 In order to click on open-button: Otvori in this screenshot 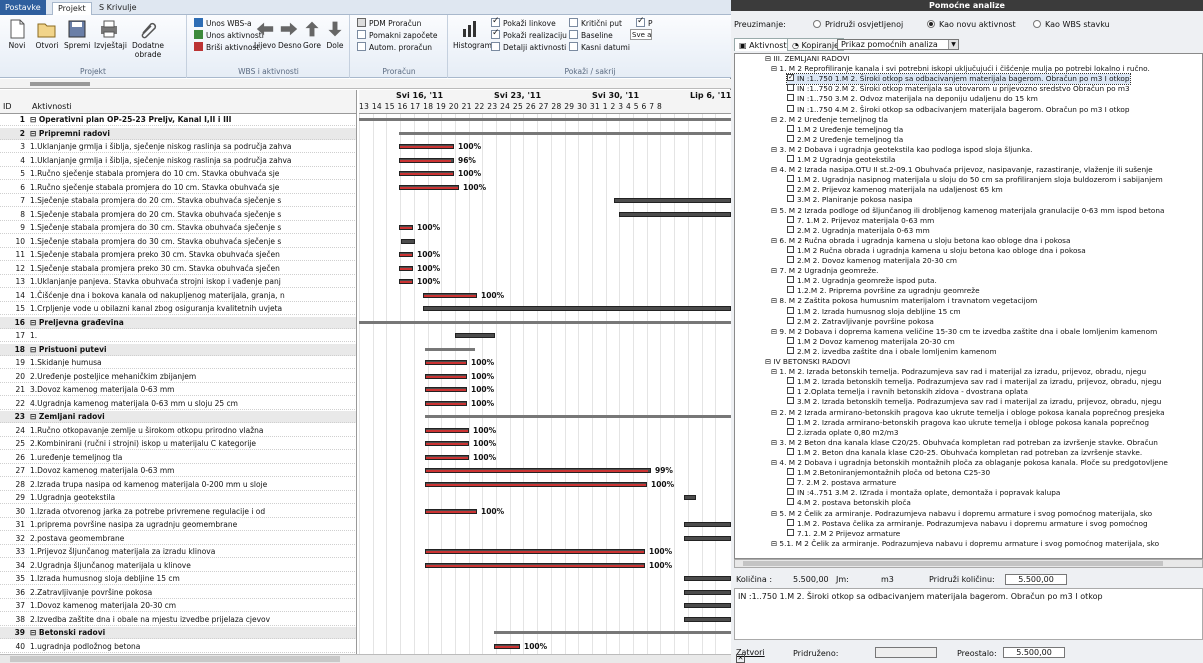, I will do `click(47, 34)`.